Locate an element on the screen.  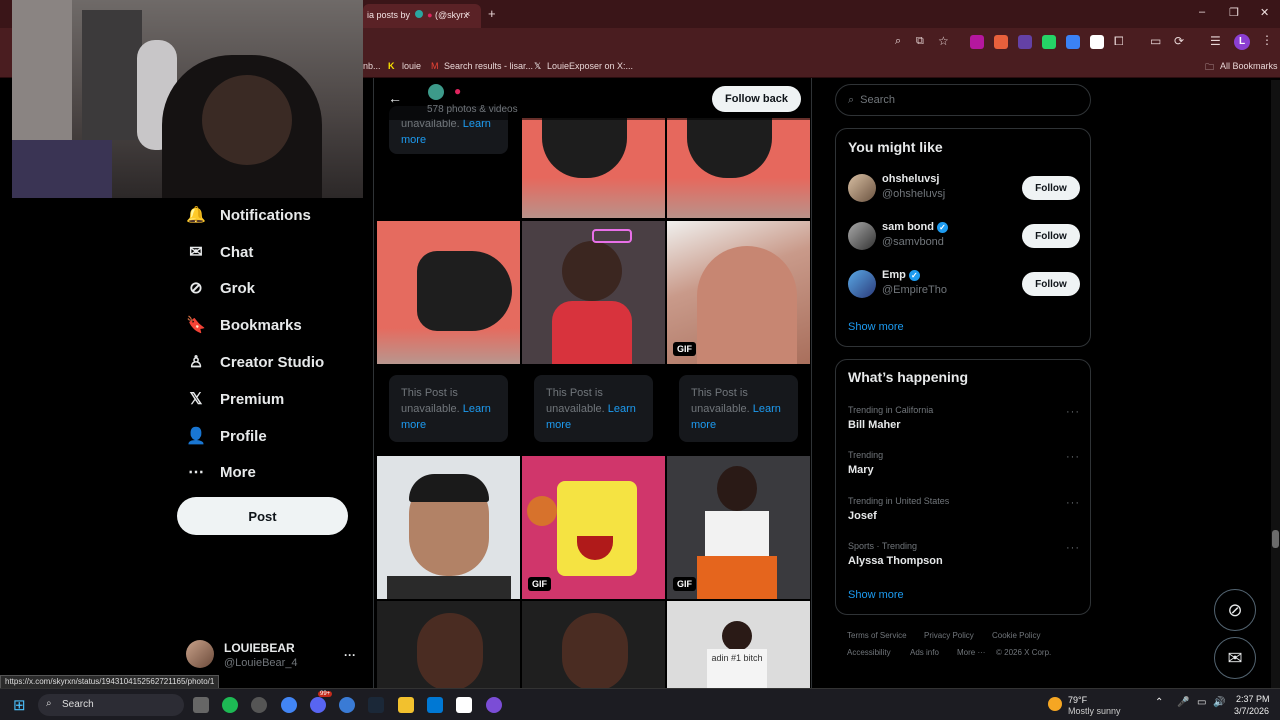
browser-menu-icon: ⋮ is located at coordinates (1267, 40).